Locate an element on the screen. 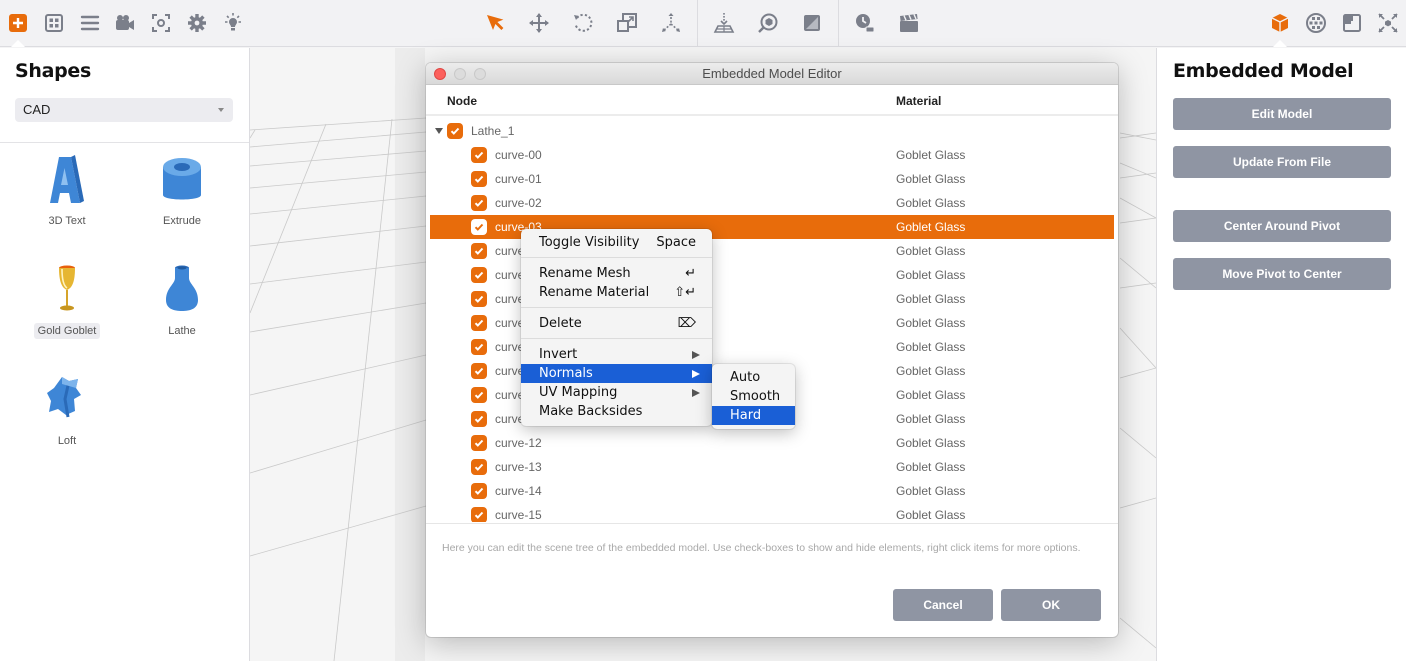 This screenshot has height=661, width=1406. menu-item-make-backsides: Make Backsides is located at coordinates (616, 411).